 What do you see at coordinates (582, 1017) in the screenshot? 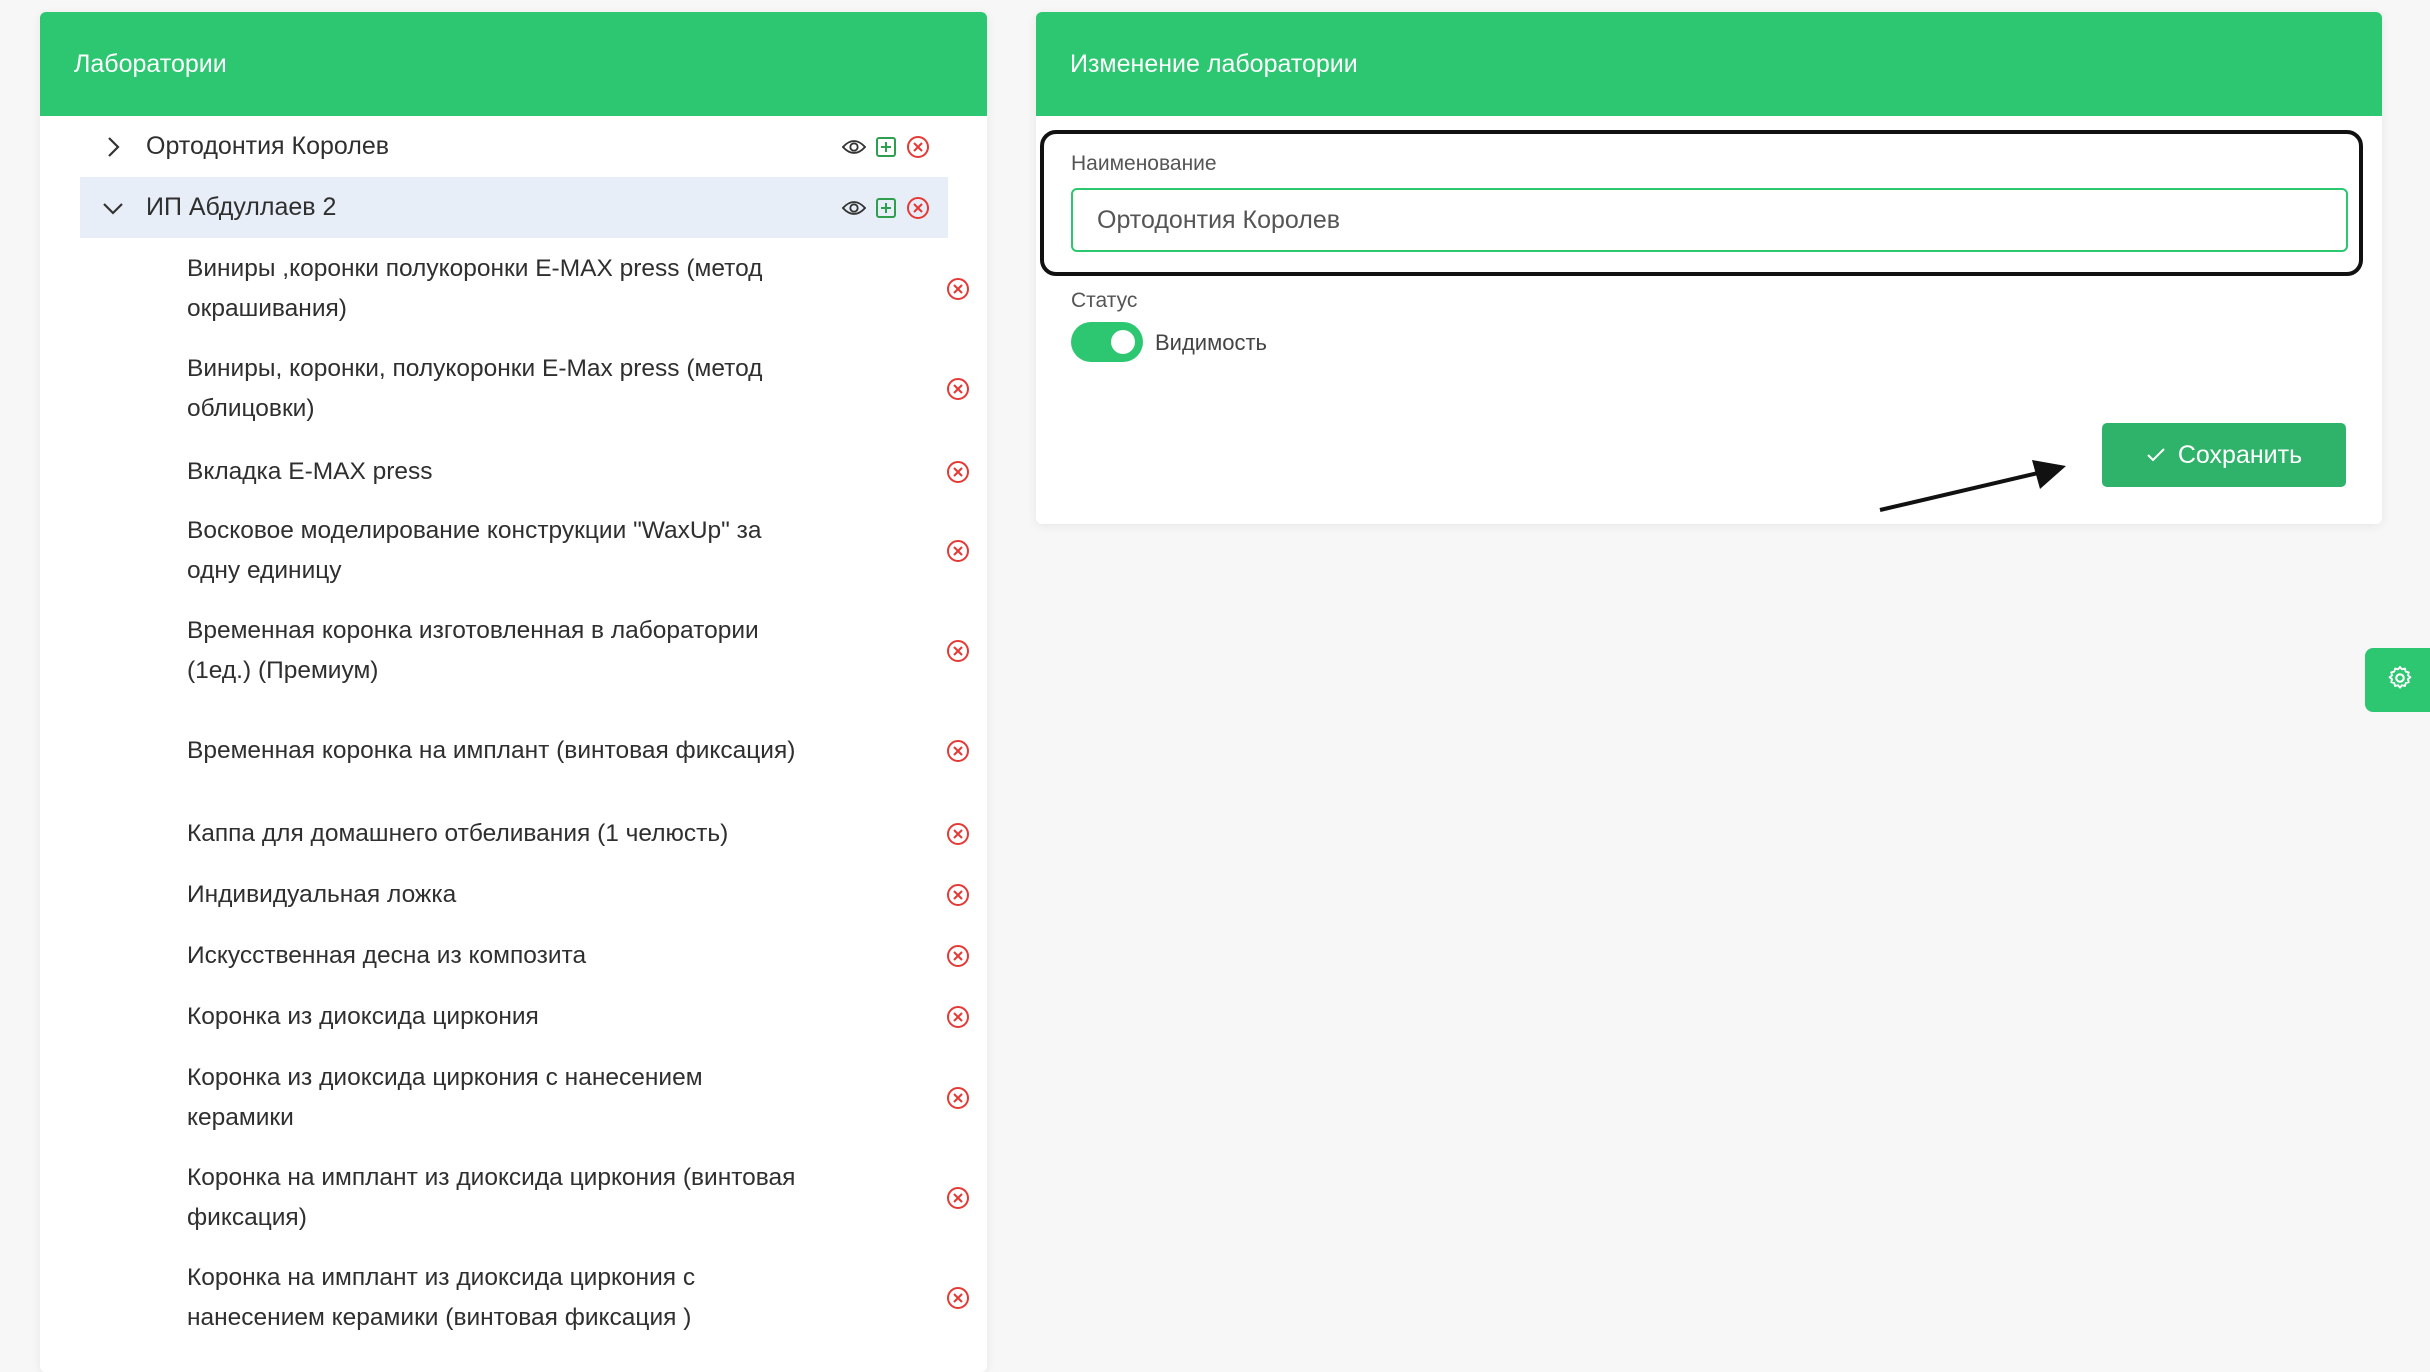
I see `tree-child-item: Коронка из диоксида циркония` at bounding box center [582, 1017].